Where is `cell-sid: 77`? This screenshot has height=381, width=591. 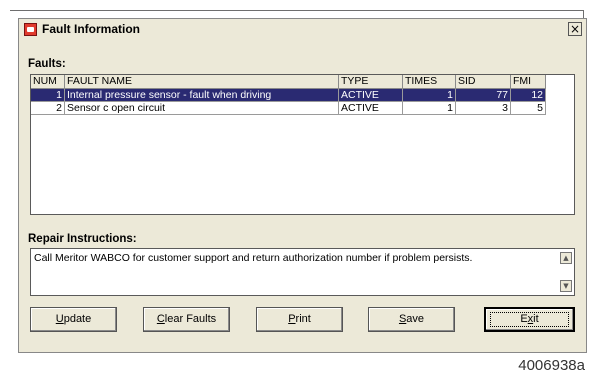 cell-sid: 77 is located at coordinates (483, 95).